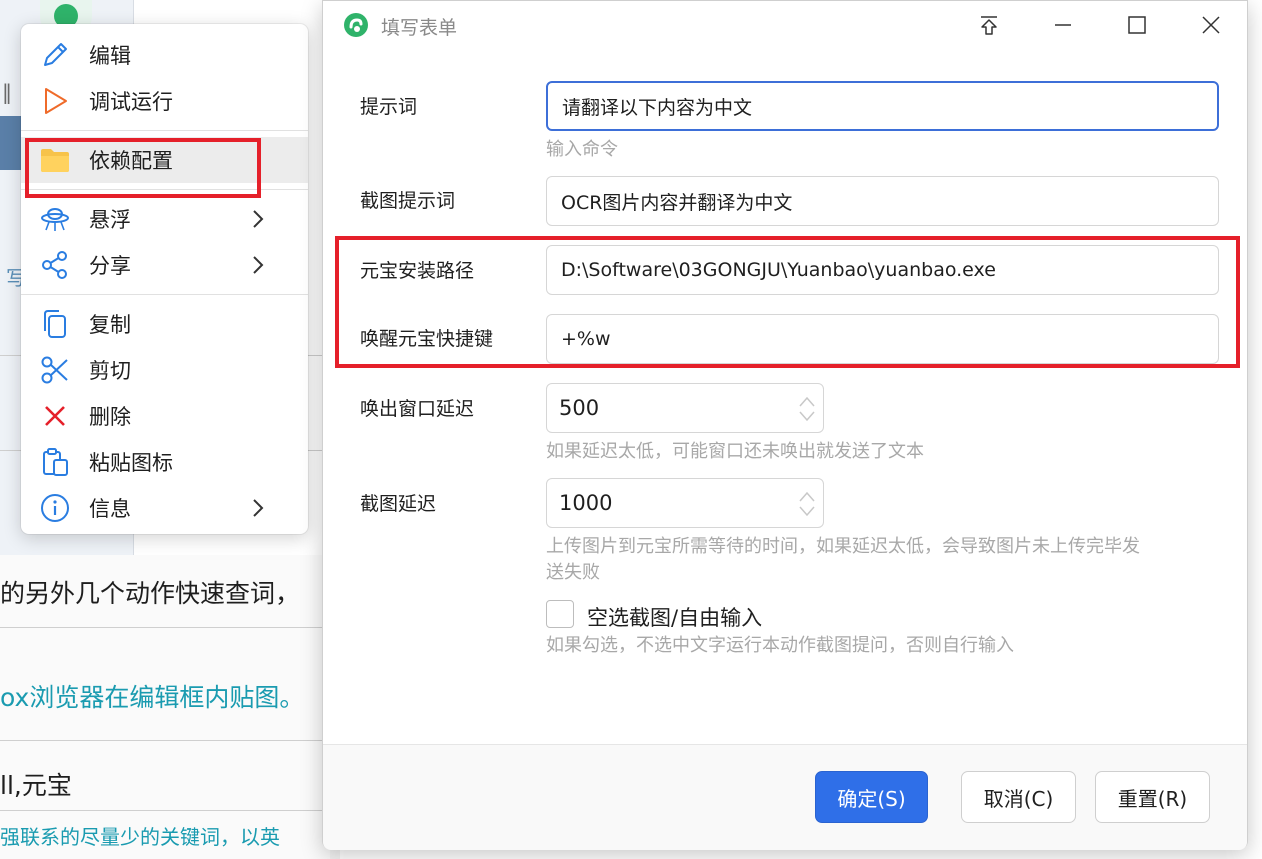 The width and height of the screenshot is (1262, 859). Describe the element at coordinates (152, 697) in the screenshot. I see `background-link-line: ox浏览器在编辑框内贴图。` at that location.